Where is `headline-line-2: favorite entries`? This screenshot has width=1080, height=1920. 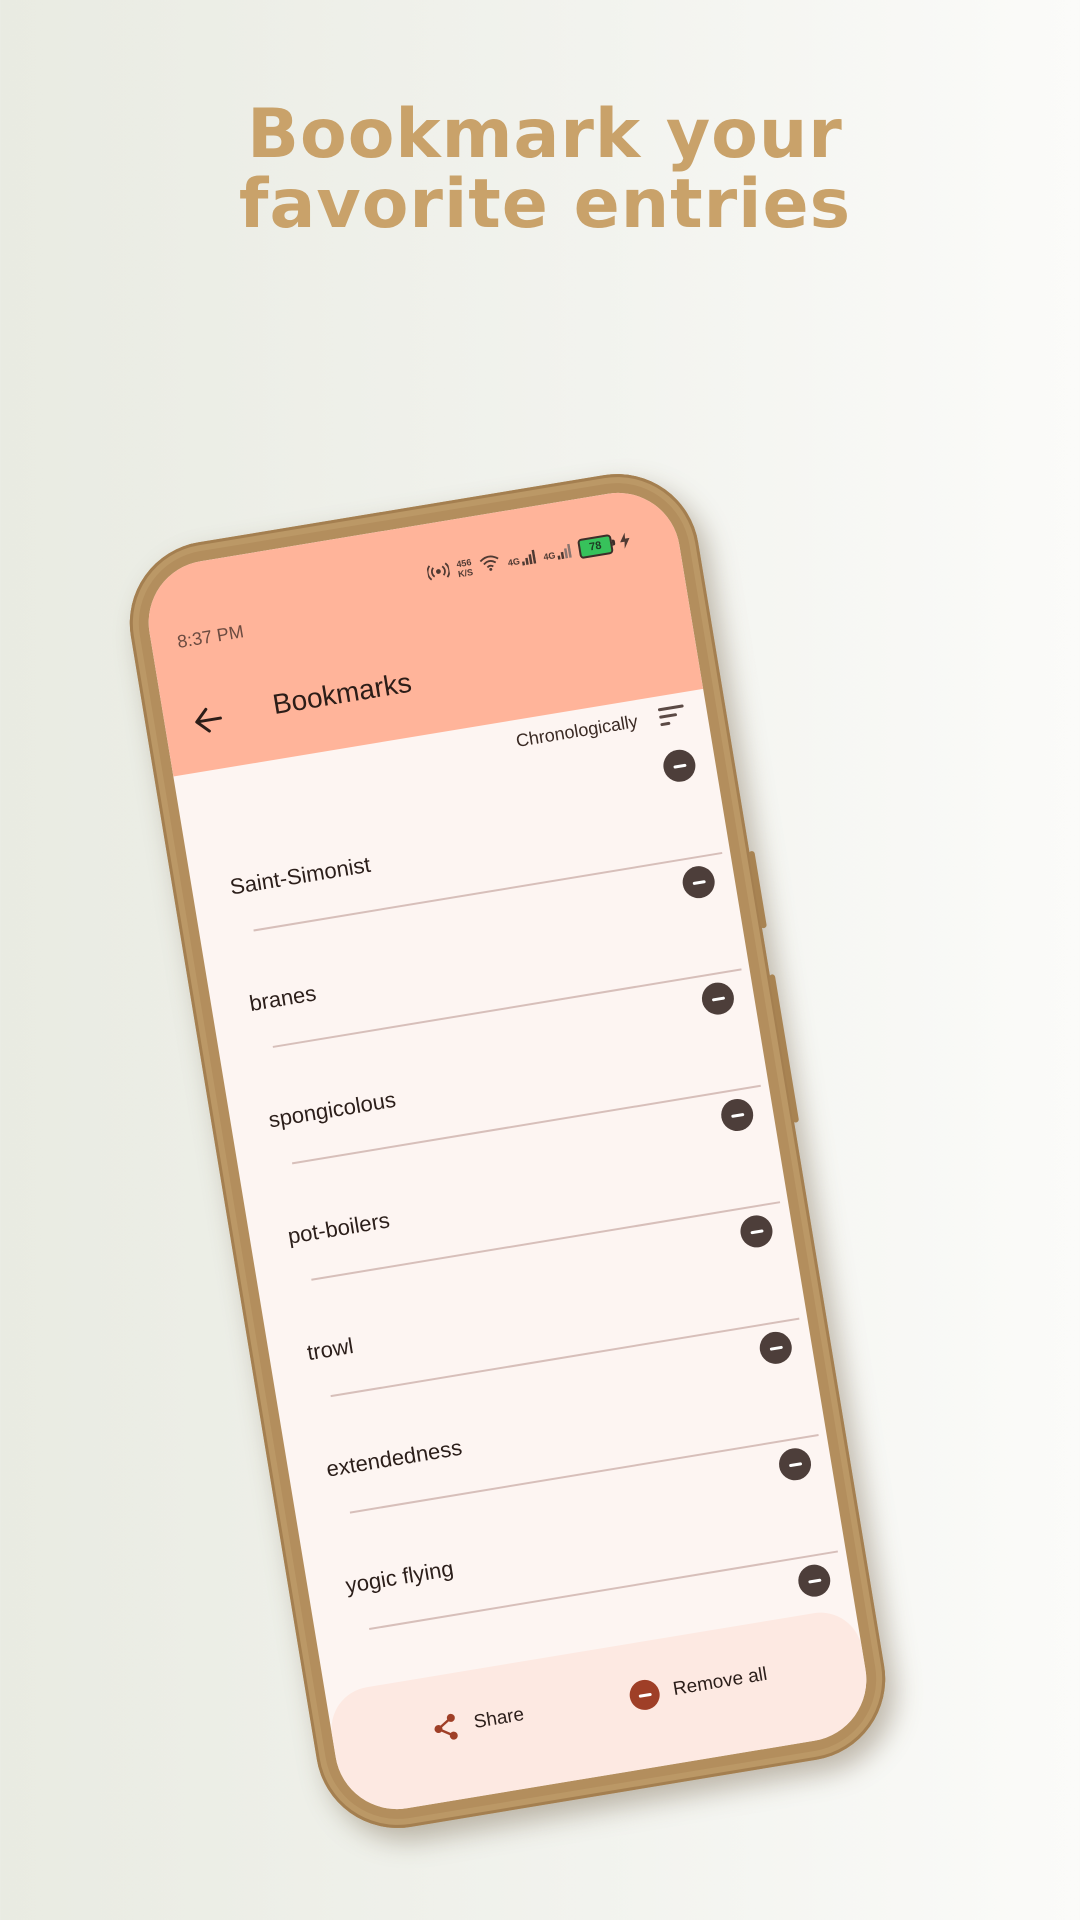 headline-line-2: favorite entries is located at coordinates (545, 204).